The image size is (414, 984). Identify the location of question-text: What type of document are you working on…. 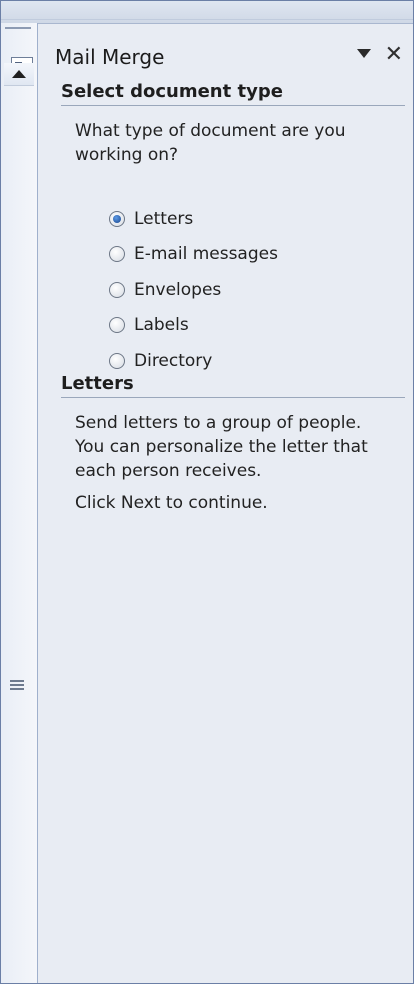
(210, 143).